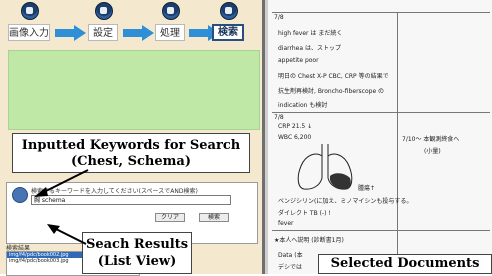 The width and height of the screenshot is (492, 276). I want to click on search-dialog-icon, so click(20, 195).